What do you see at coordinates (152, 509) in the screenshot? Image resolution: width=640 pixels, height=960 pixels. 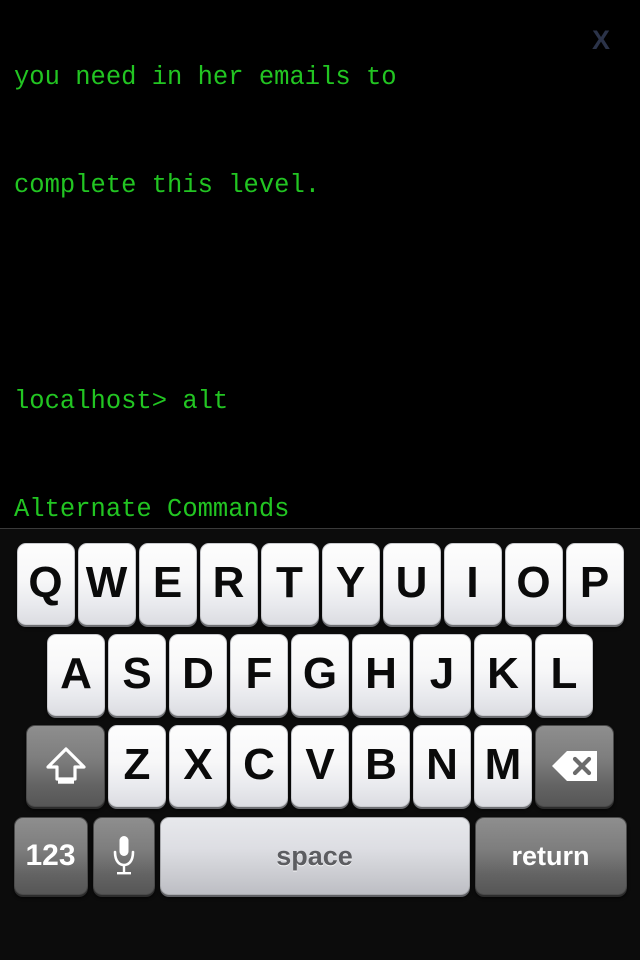 I see `terminal-line-table-title: Alternate Commands` at bounding box center [152, 509].